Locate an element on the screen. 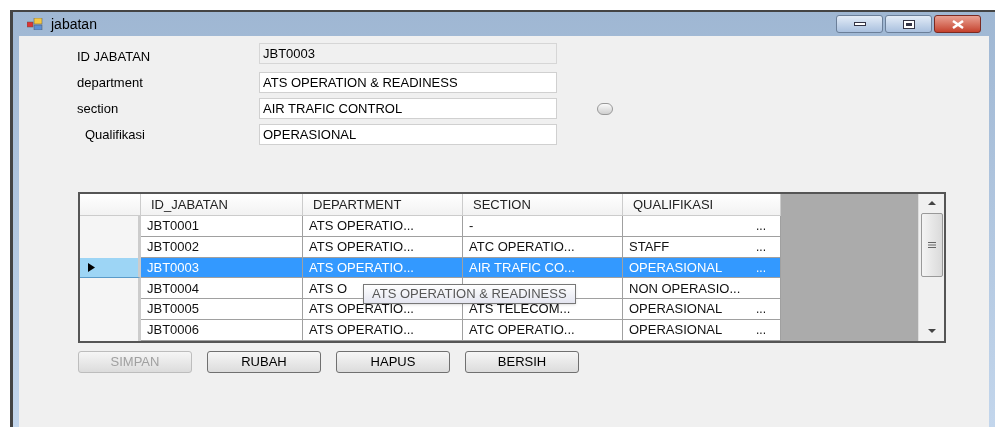  window-icon is located at coordinates (35, 24).